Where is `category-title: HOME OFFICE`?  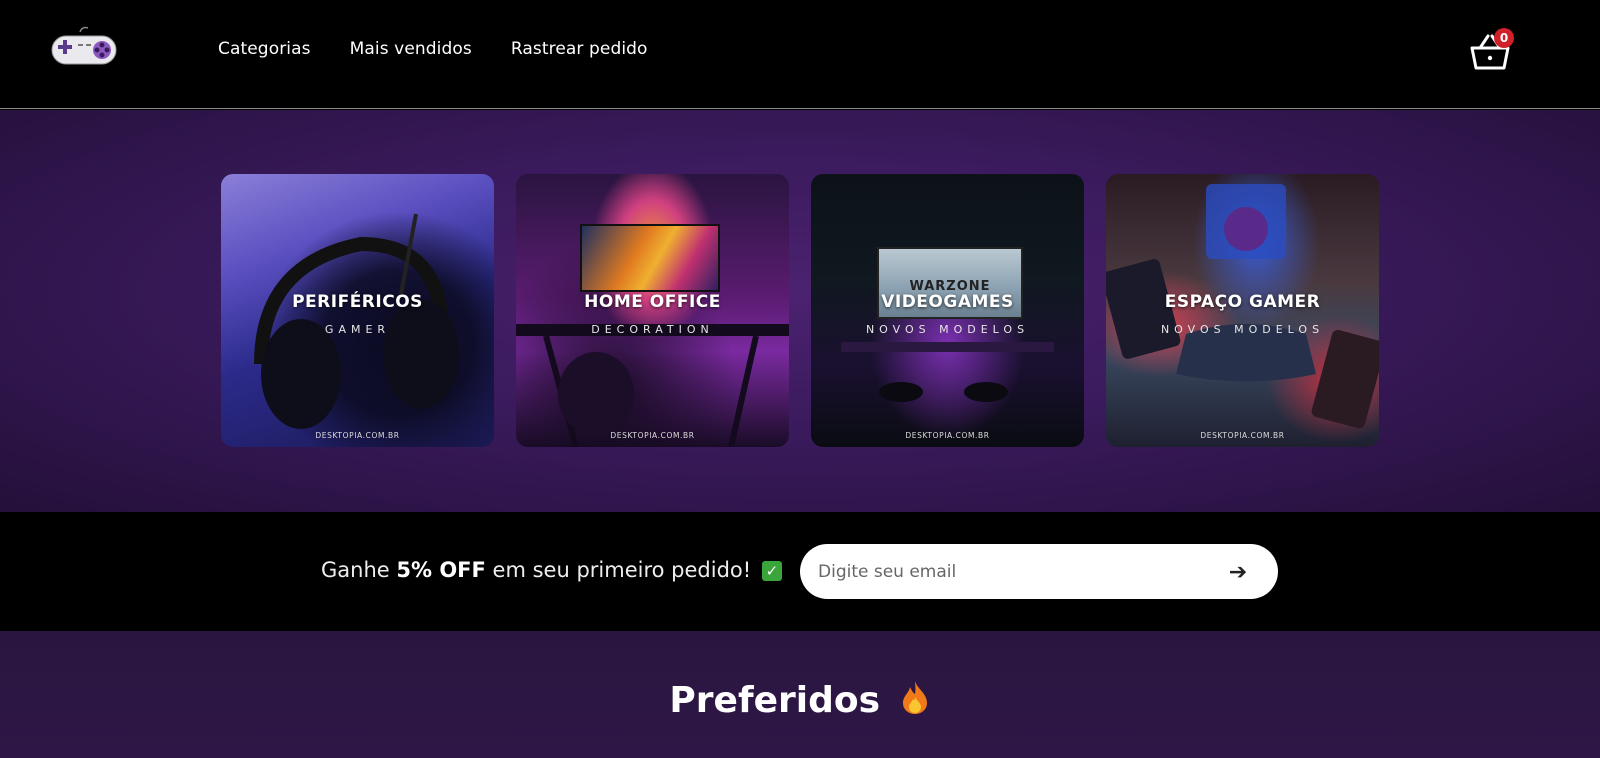
category-title: HOME OFFICE is located at coordinates (652, 302).